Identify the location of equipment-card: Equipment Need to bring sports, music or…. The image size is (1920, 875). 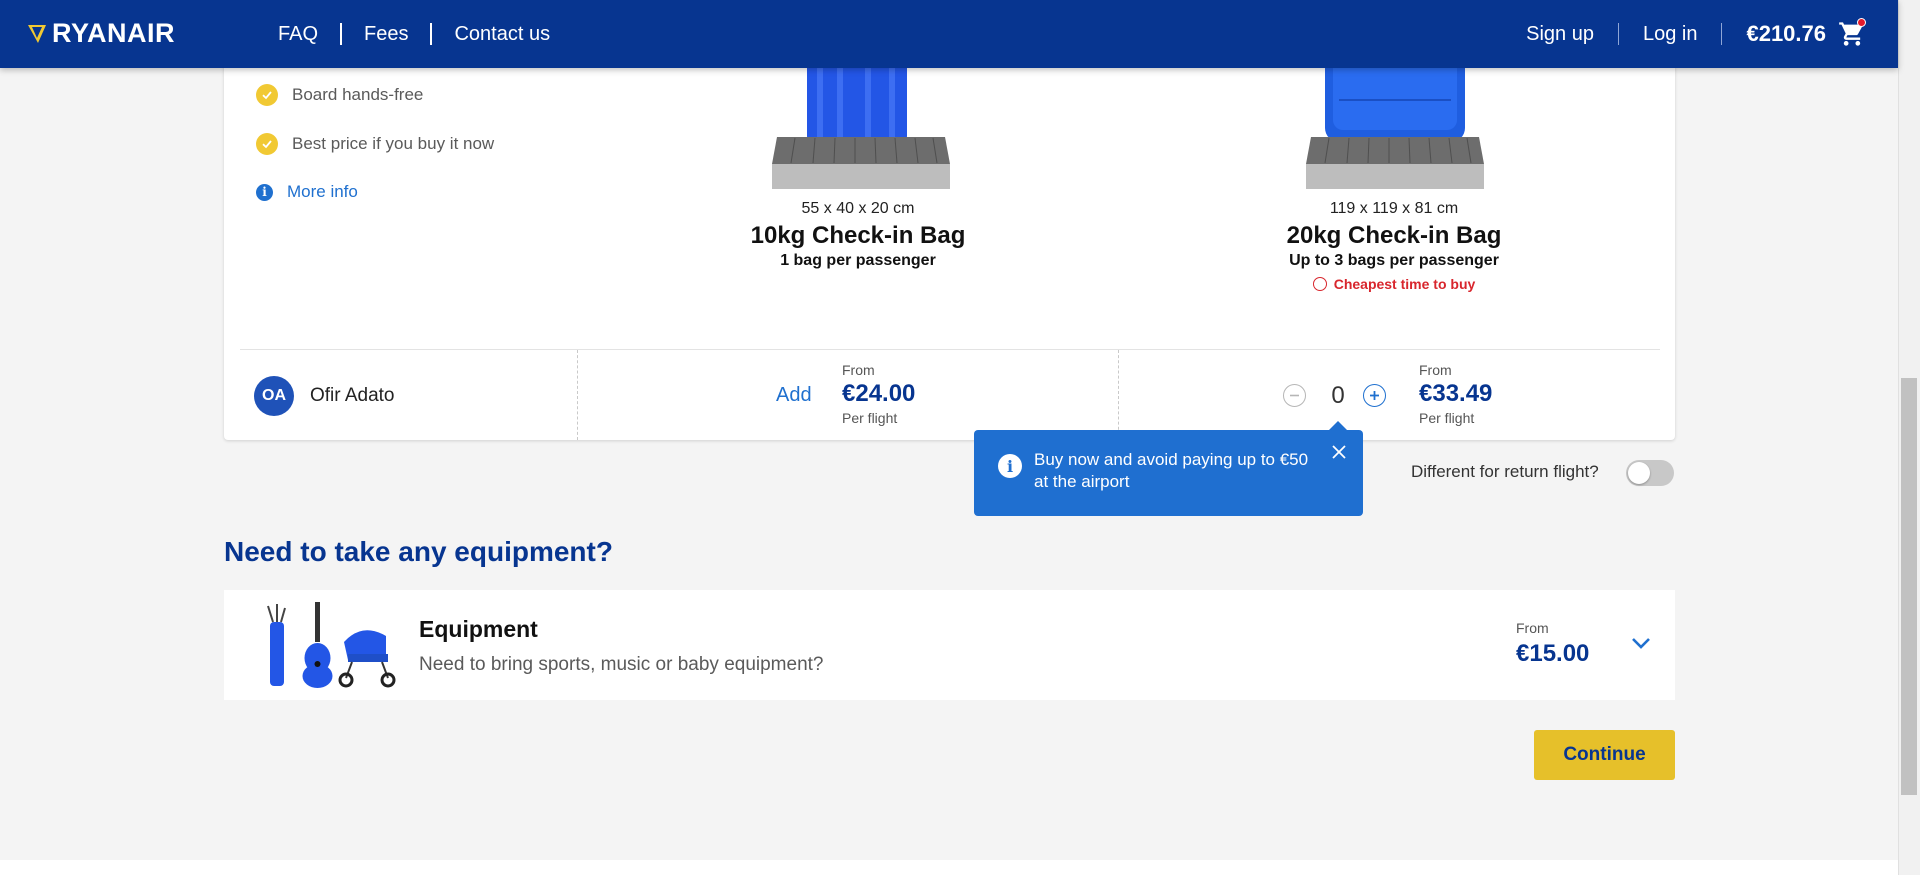
(949, 645).